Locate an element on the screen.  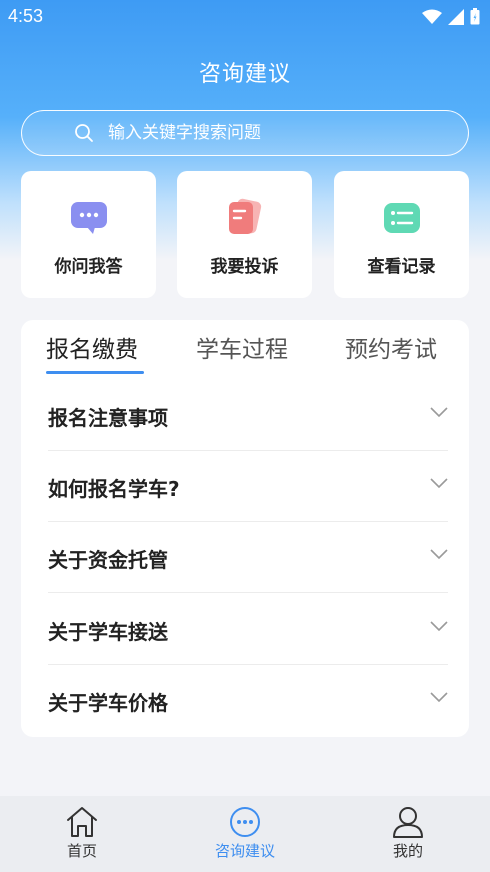
tabbar-home: 首页 is located at coordinates (82, 833).